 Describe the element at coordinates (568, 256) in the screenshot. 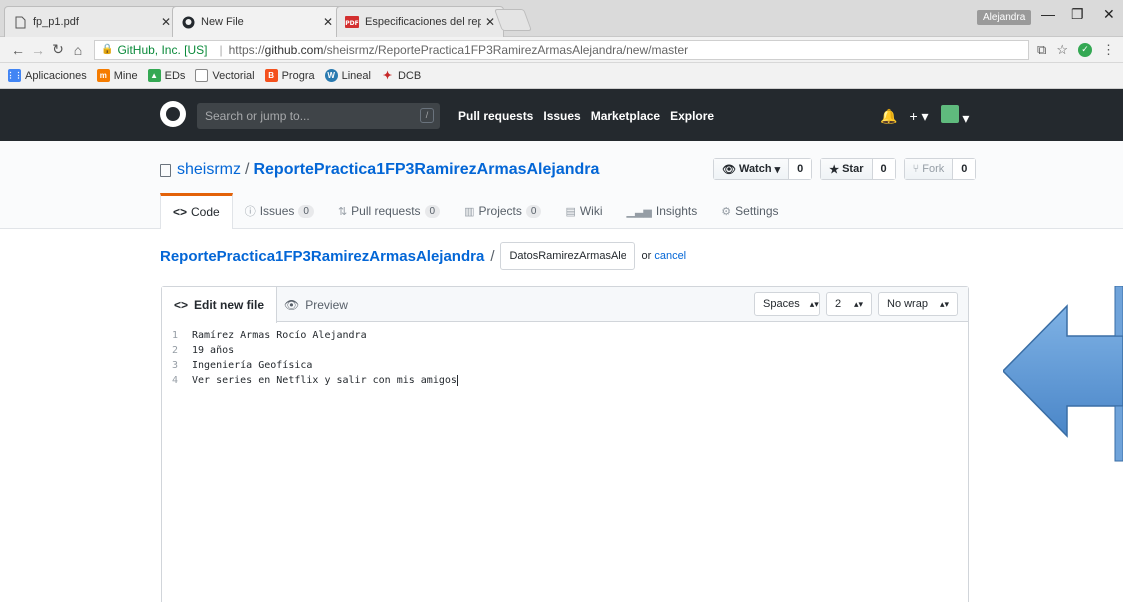

I see `filename-input` at that location.